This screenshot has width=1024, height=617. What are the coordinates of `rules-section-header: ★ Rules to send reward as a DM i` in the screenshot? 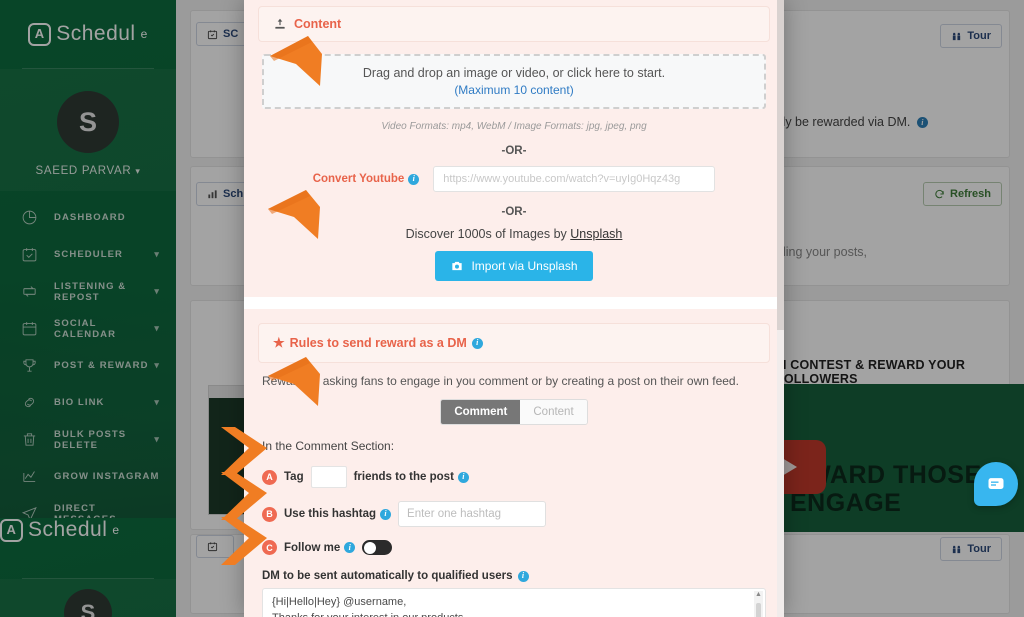 It's located at (514, 343).